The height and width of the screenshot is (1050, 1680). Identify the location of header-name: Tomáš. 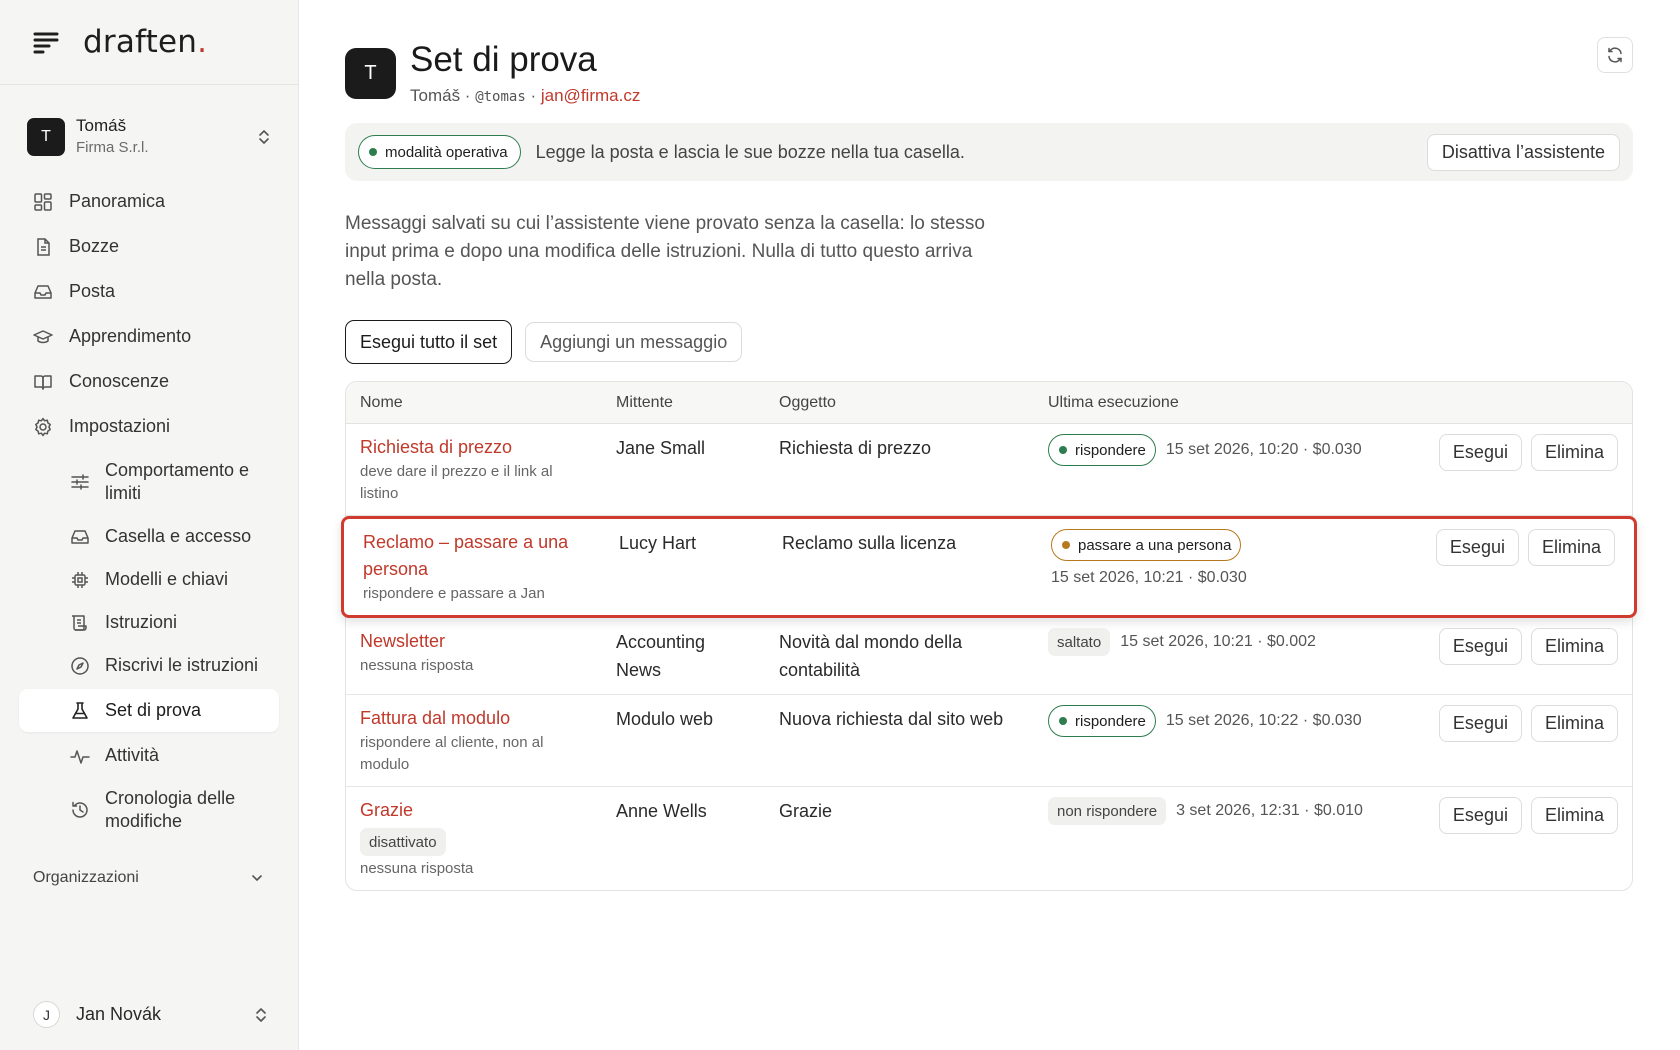
(435, 95).